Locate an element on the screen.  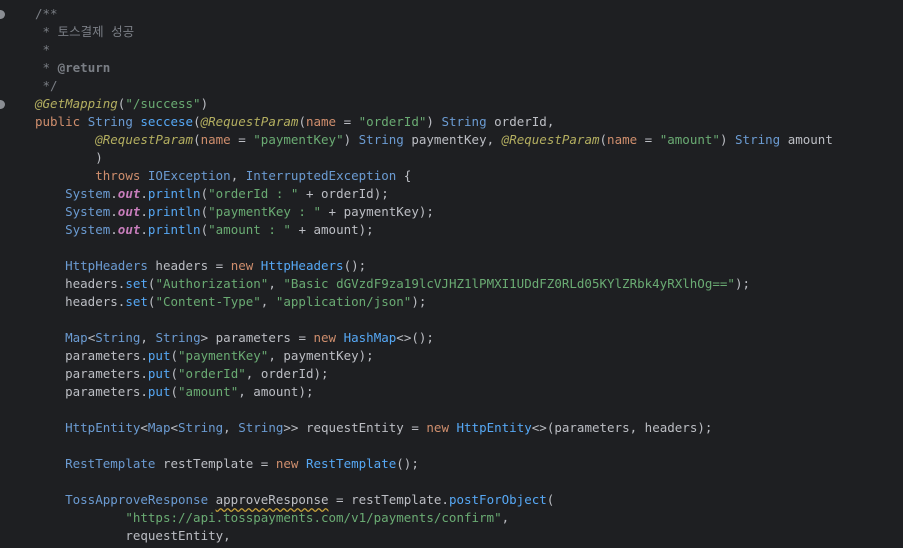
code-token: + is located at coordinates (310, 193).